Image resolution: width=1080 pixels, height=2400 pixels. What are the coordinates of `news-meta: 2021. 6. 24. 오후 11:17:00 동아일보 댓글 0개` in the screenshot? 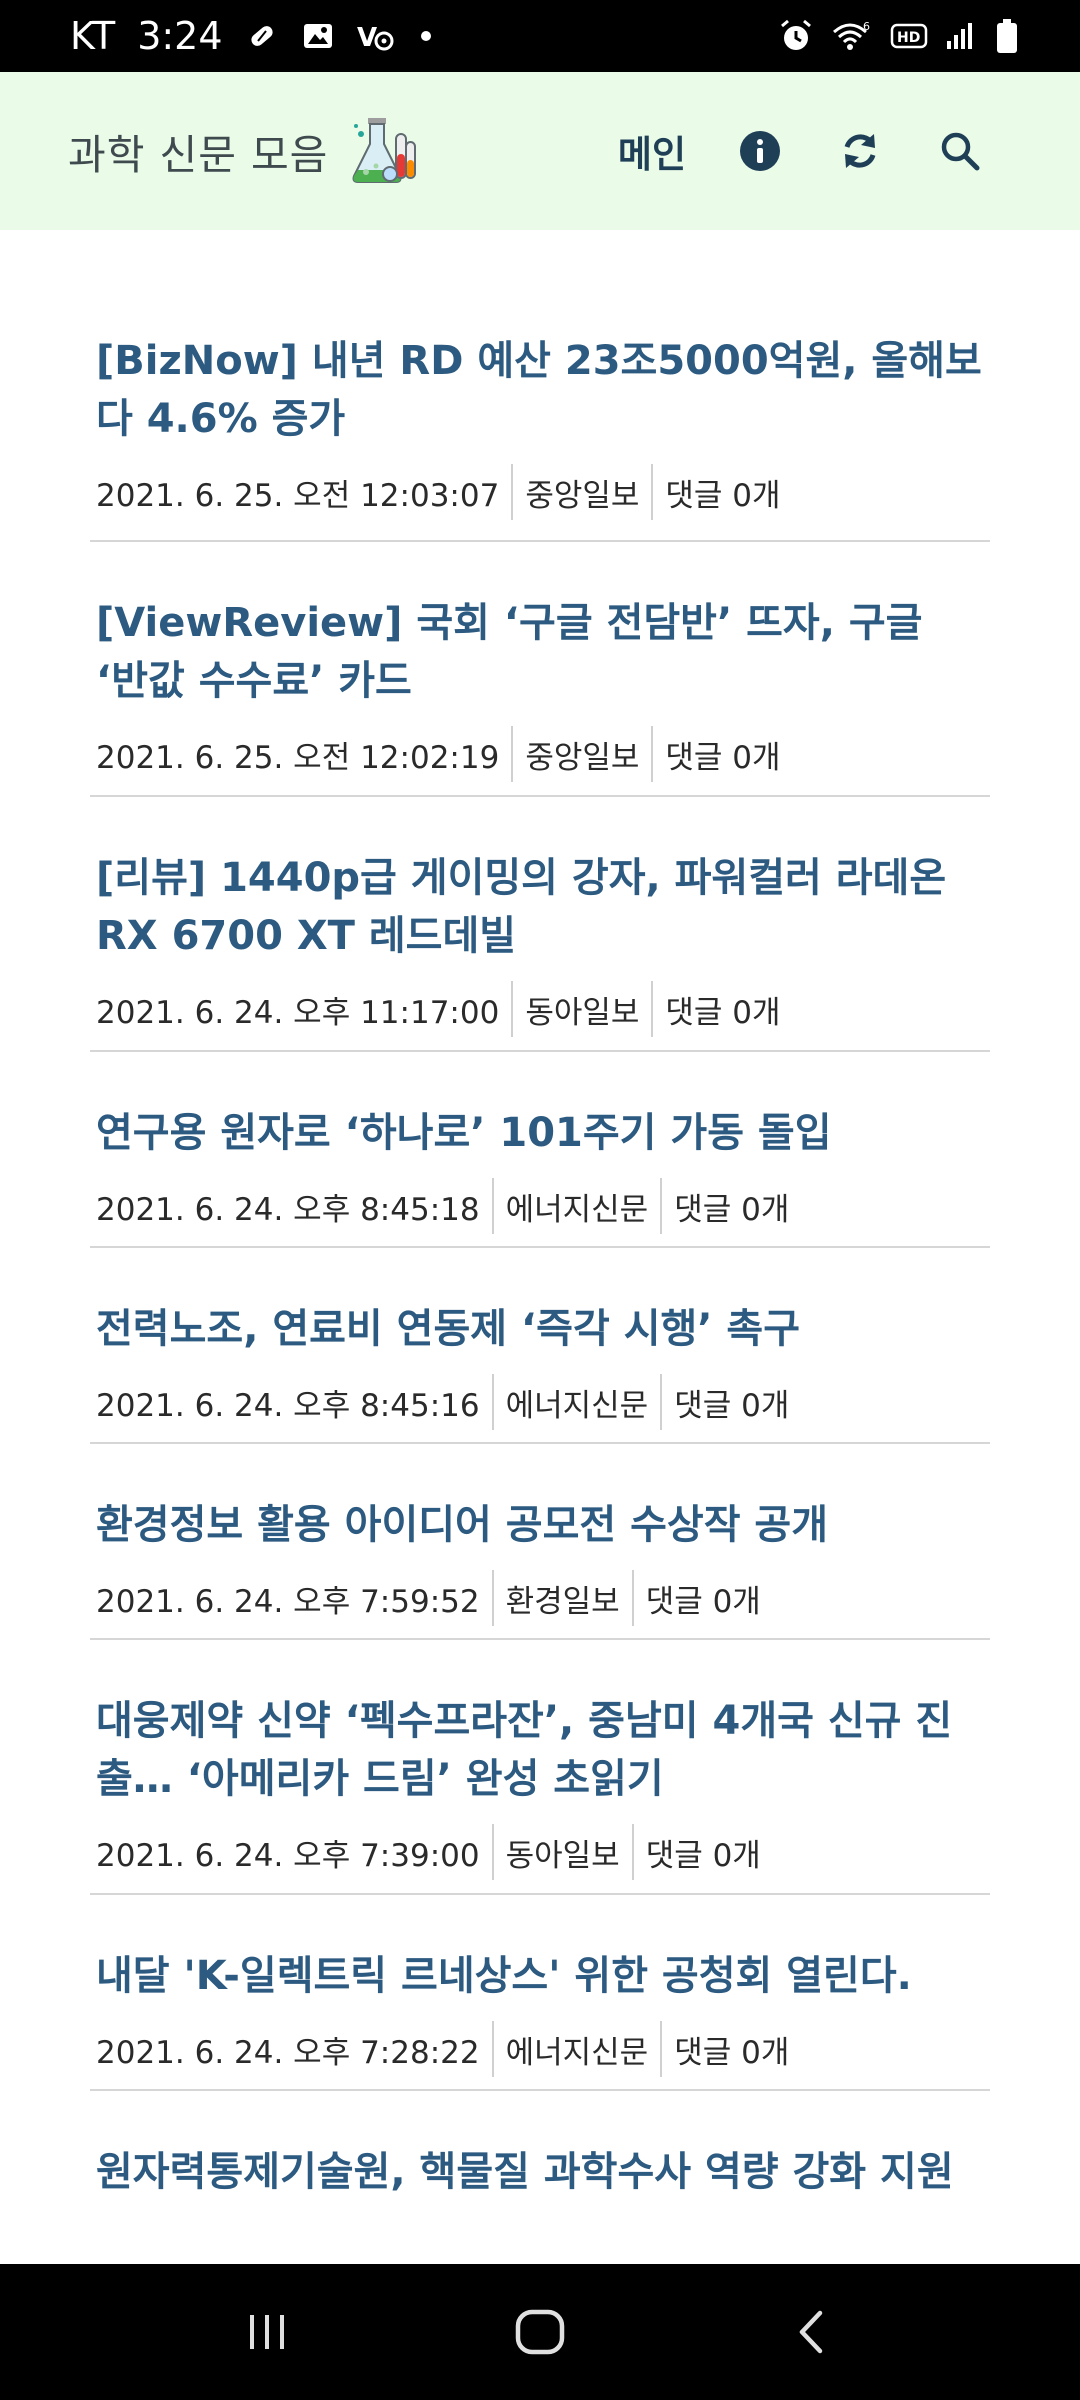 It's located at (540, 1009).